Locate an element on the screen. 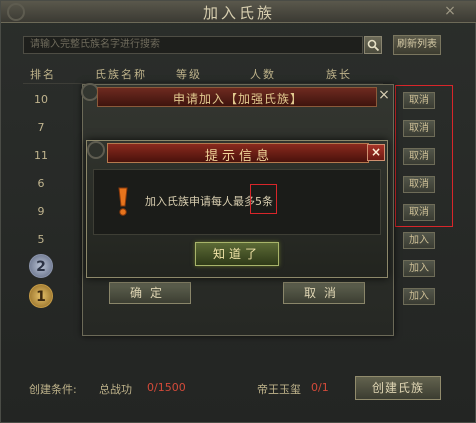  column-header-level: 等级 is located at coordinates (189, 74).